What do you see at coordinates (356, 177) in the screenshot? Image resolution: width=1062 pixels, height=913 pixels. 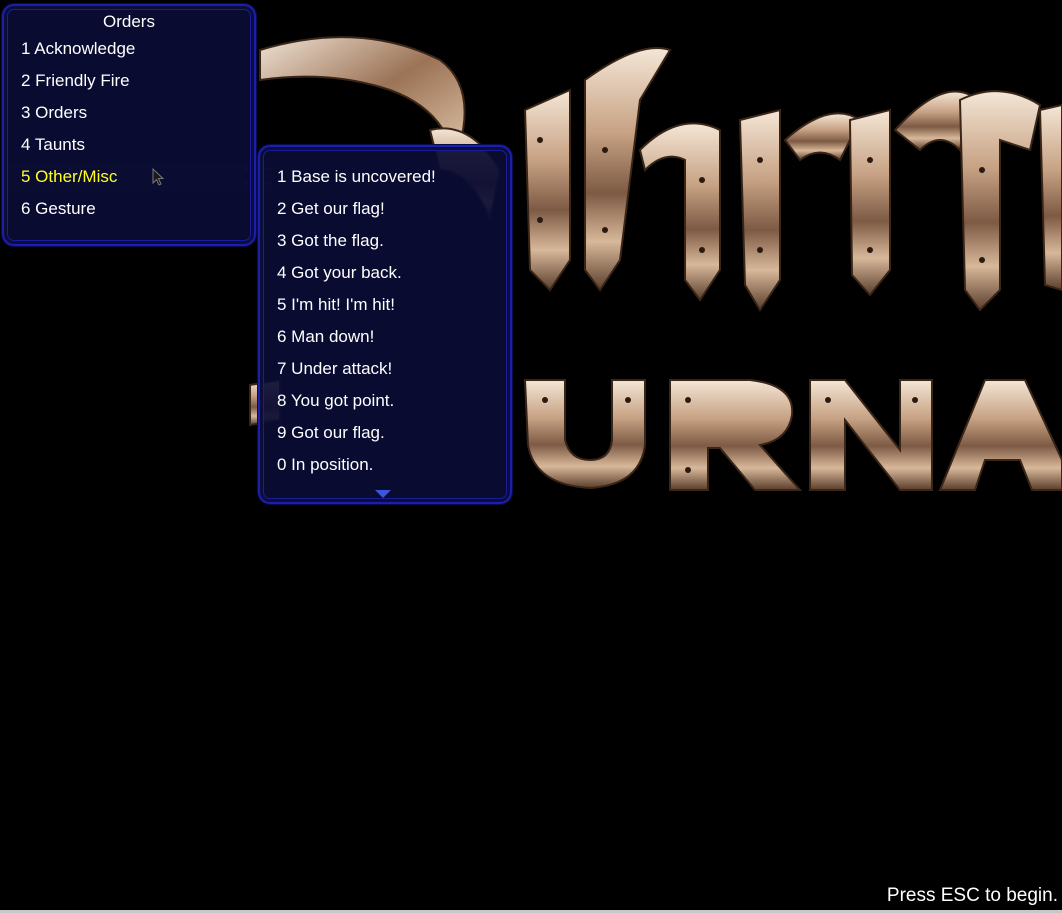 I see `submenu-item-base-uncovered: 1 Base is uncovered!` at bounding box center [356, 177].